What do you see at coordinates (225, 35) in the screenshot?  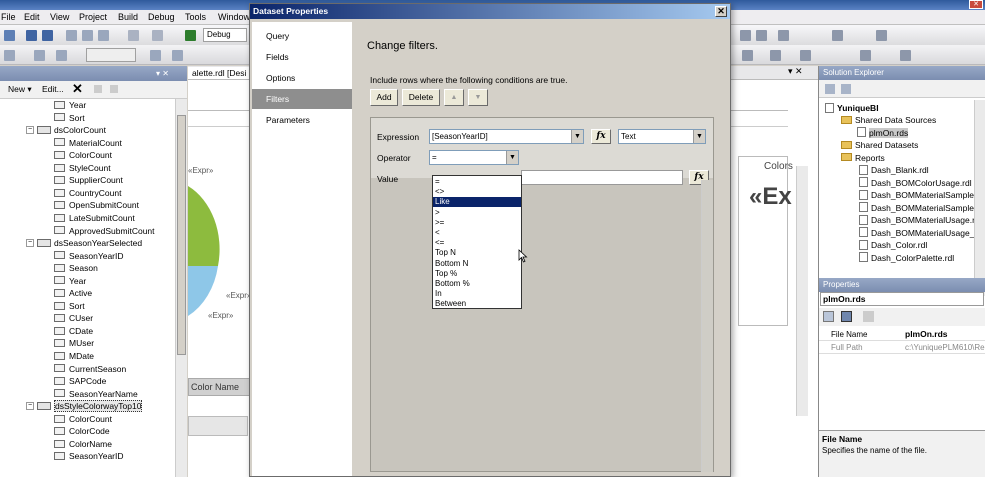 I see `solution-config-combo: Debug` at bounding box center [225, 35].